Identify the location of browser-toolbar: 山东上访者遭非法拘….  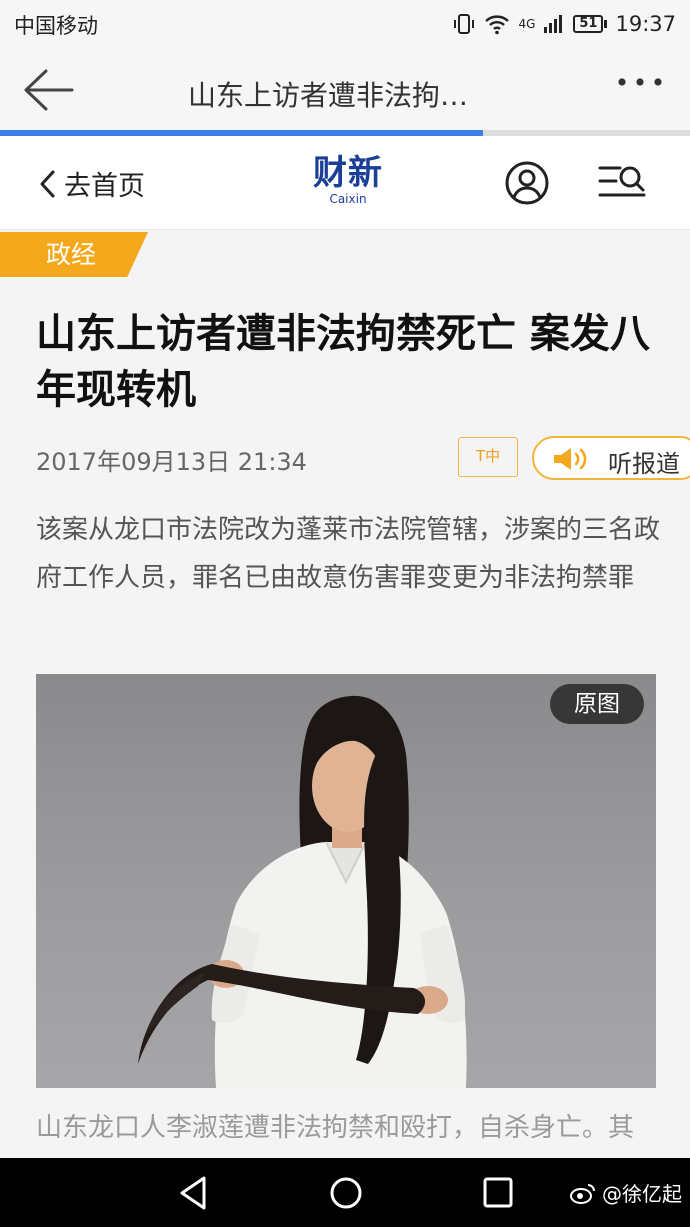
(345, 89).